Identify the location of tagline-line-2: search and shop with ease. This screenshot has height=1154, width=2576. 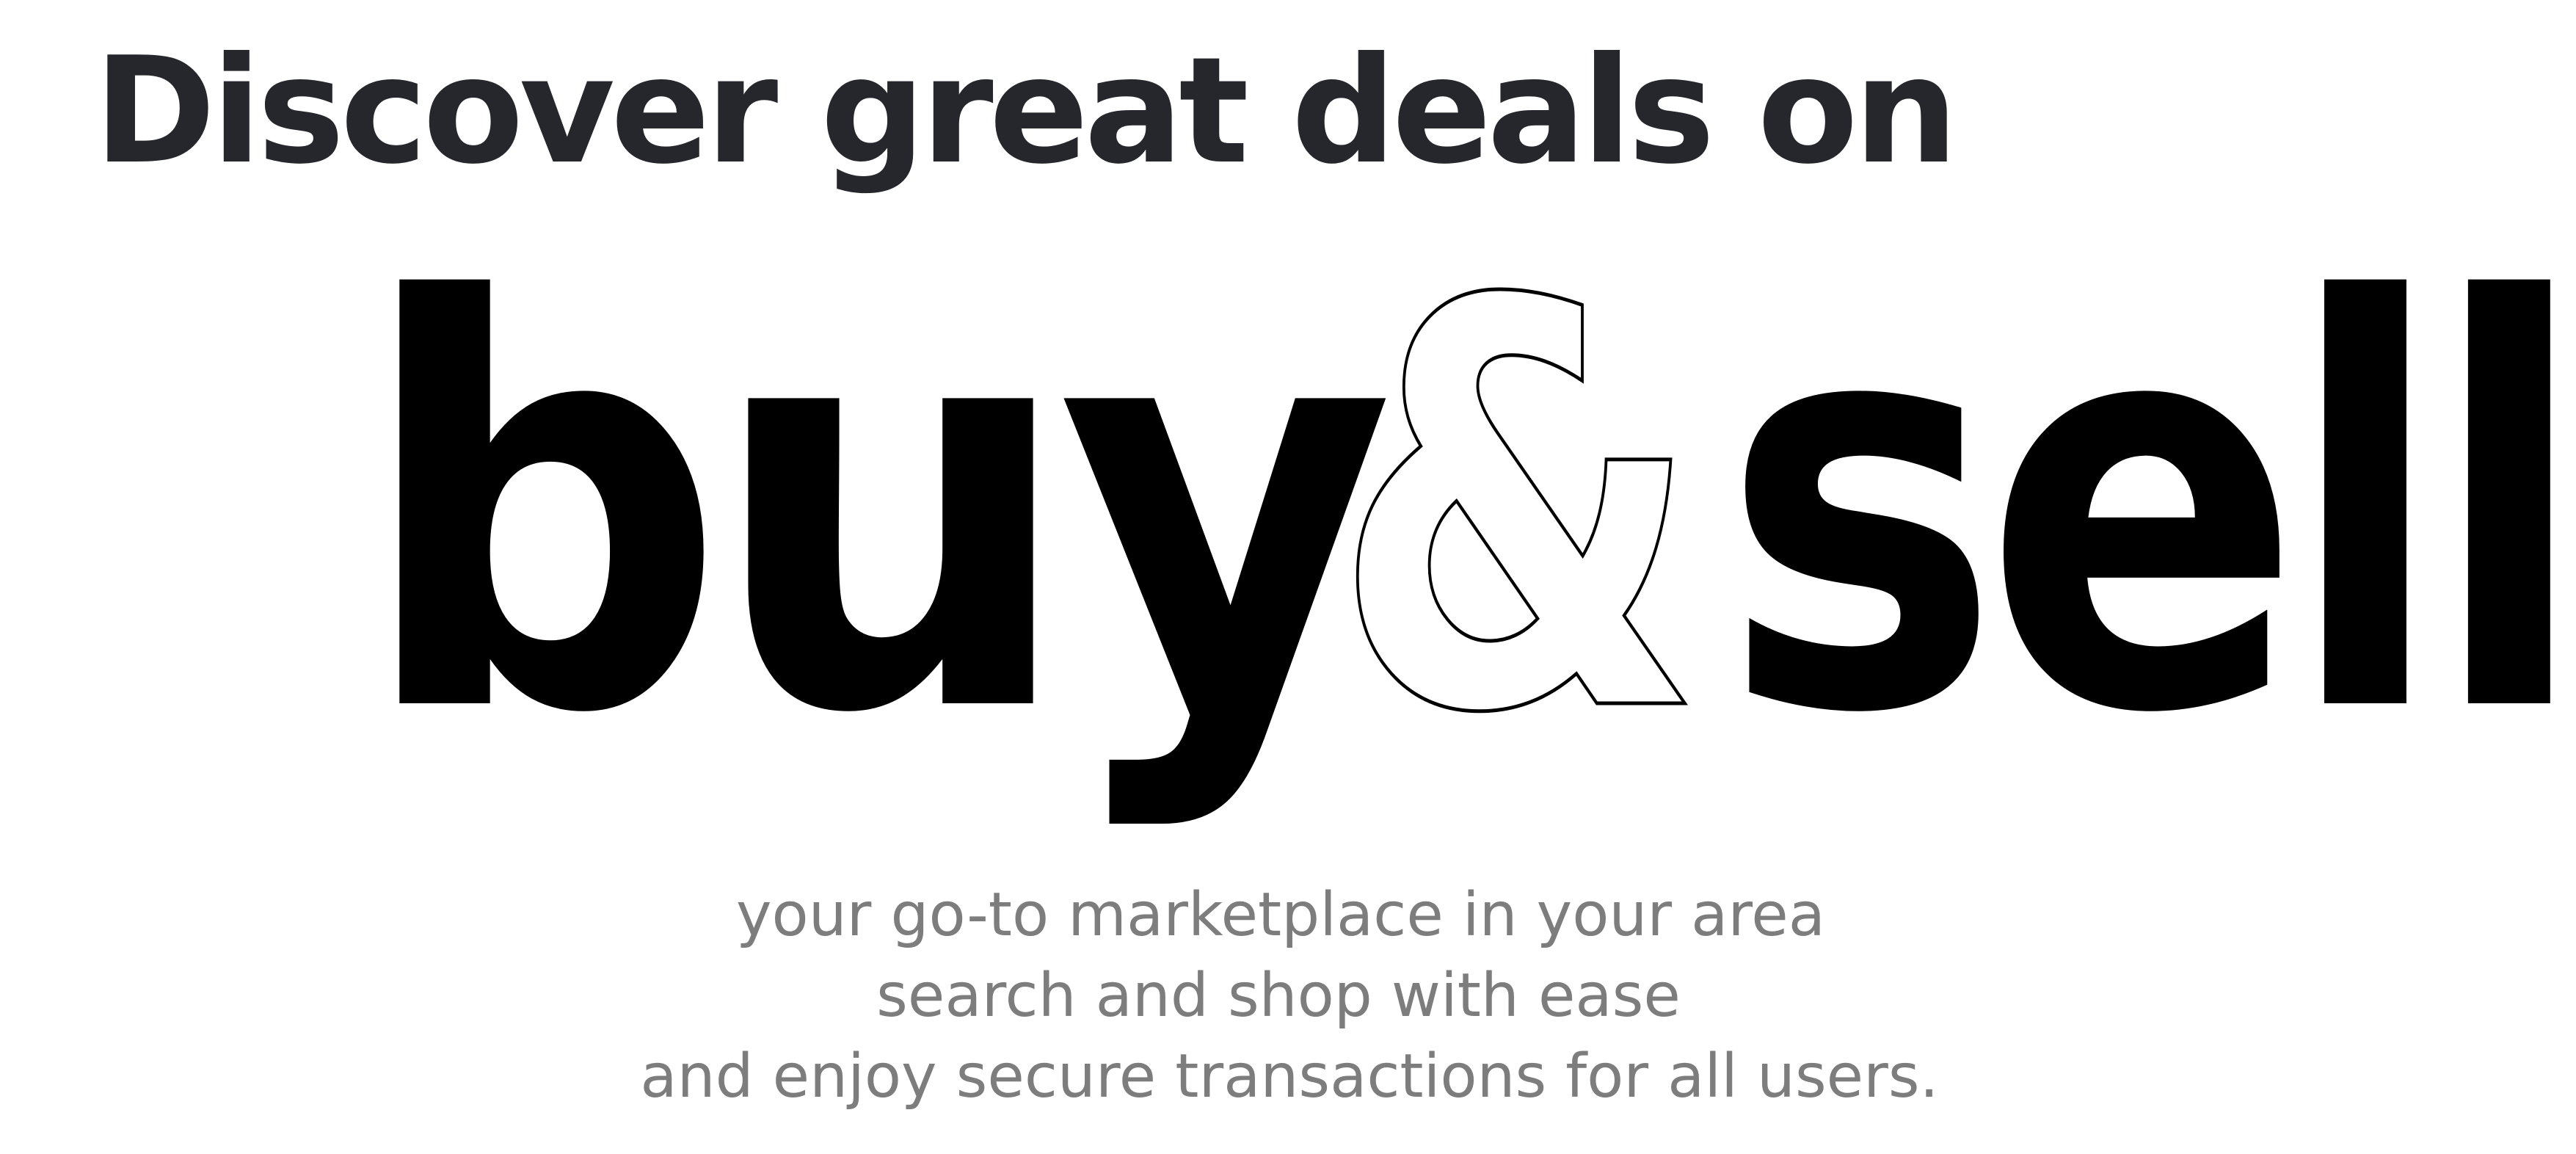
(1278, 996).